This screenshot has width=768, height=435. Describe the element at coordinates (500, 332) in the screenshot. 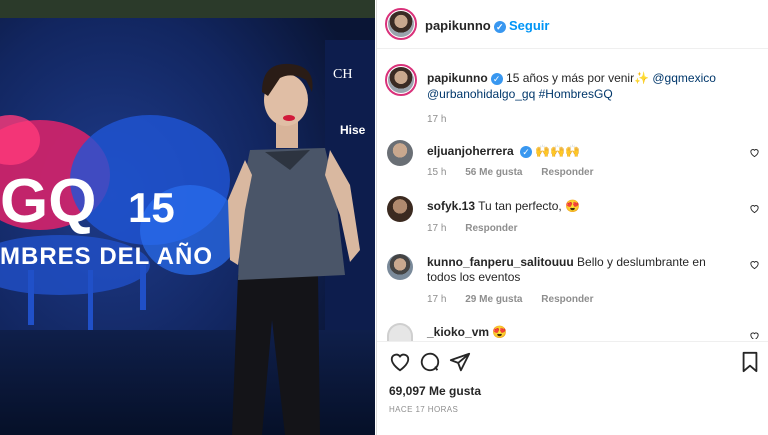

I see `comment-text: 😍` at that location.